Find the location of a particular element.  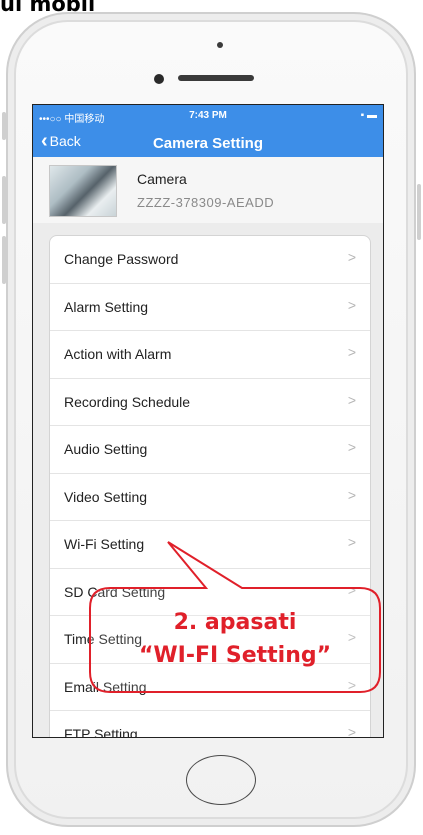

earpiece-speaker-icon is located at coordinates (216, 78).